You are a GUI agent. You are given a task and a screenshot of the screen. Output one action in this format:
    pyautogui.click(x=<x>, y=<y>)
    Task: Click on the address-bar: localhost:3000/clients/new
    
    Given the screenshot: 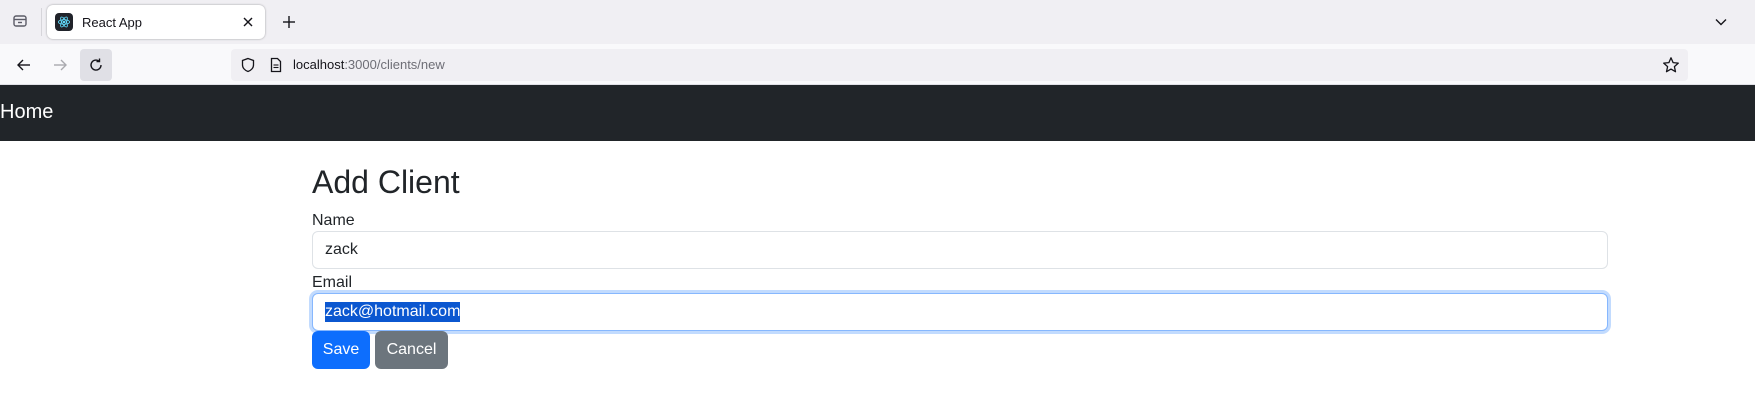 What is the action you would take?
    pyautogui.click(x=959, y=65)
    